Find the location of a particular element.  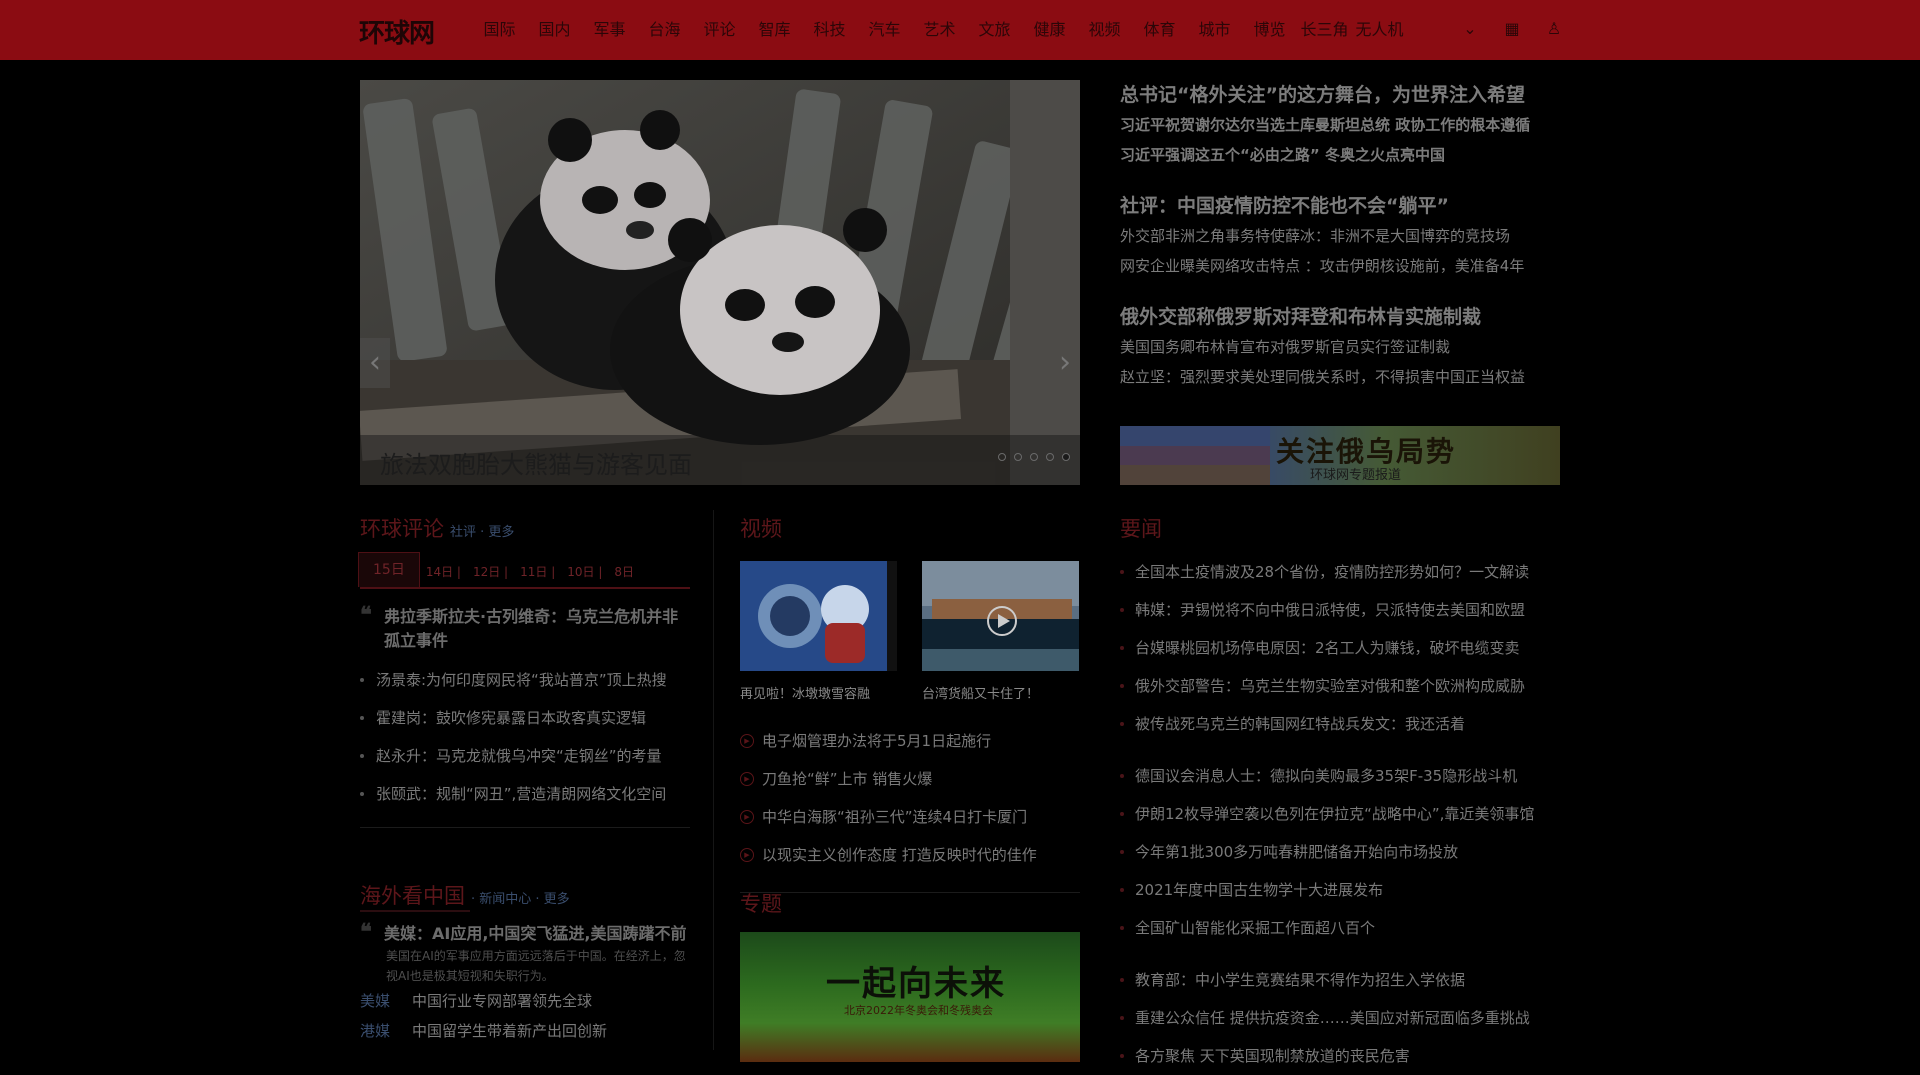

news-title: 要闻 is located at coordinates (1141, 529).